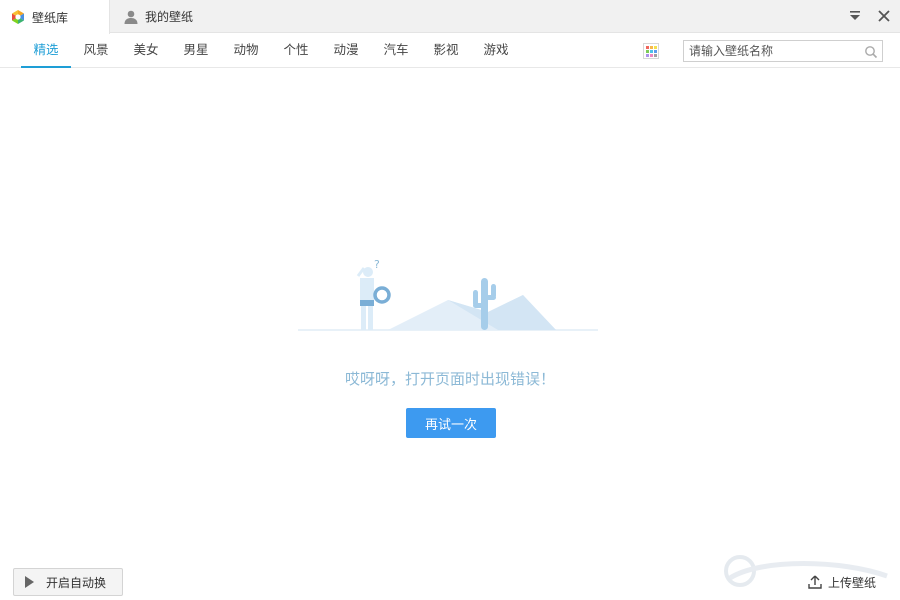 This screenshot has height=600, width=900. What do you see at coordinates (46, 50) in the screenshot?
I see `category-featured: 精选` at bounding box center [46, 50].